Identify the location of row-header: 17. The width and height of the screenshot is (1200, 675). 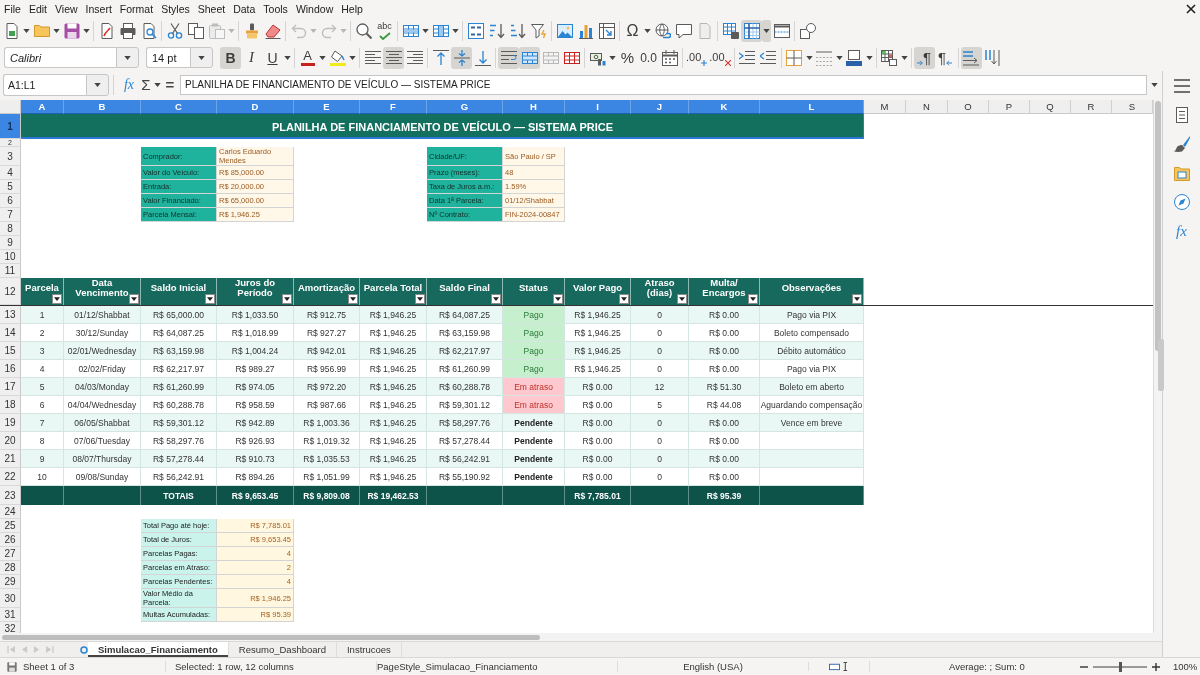
(10, 387).